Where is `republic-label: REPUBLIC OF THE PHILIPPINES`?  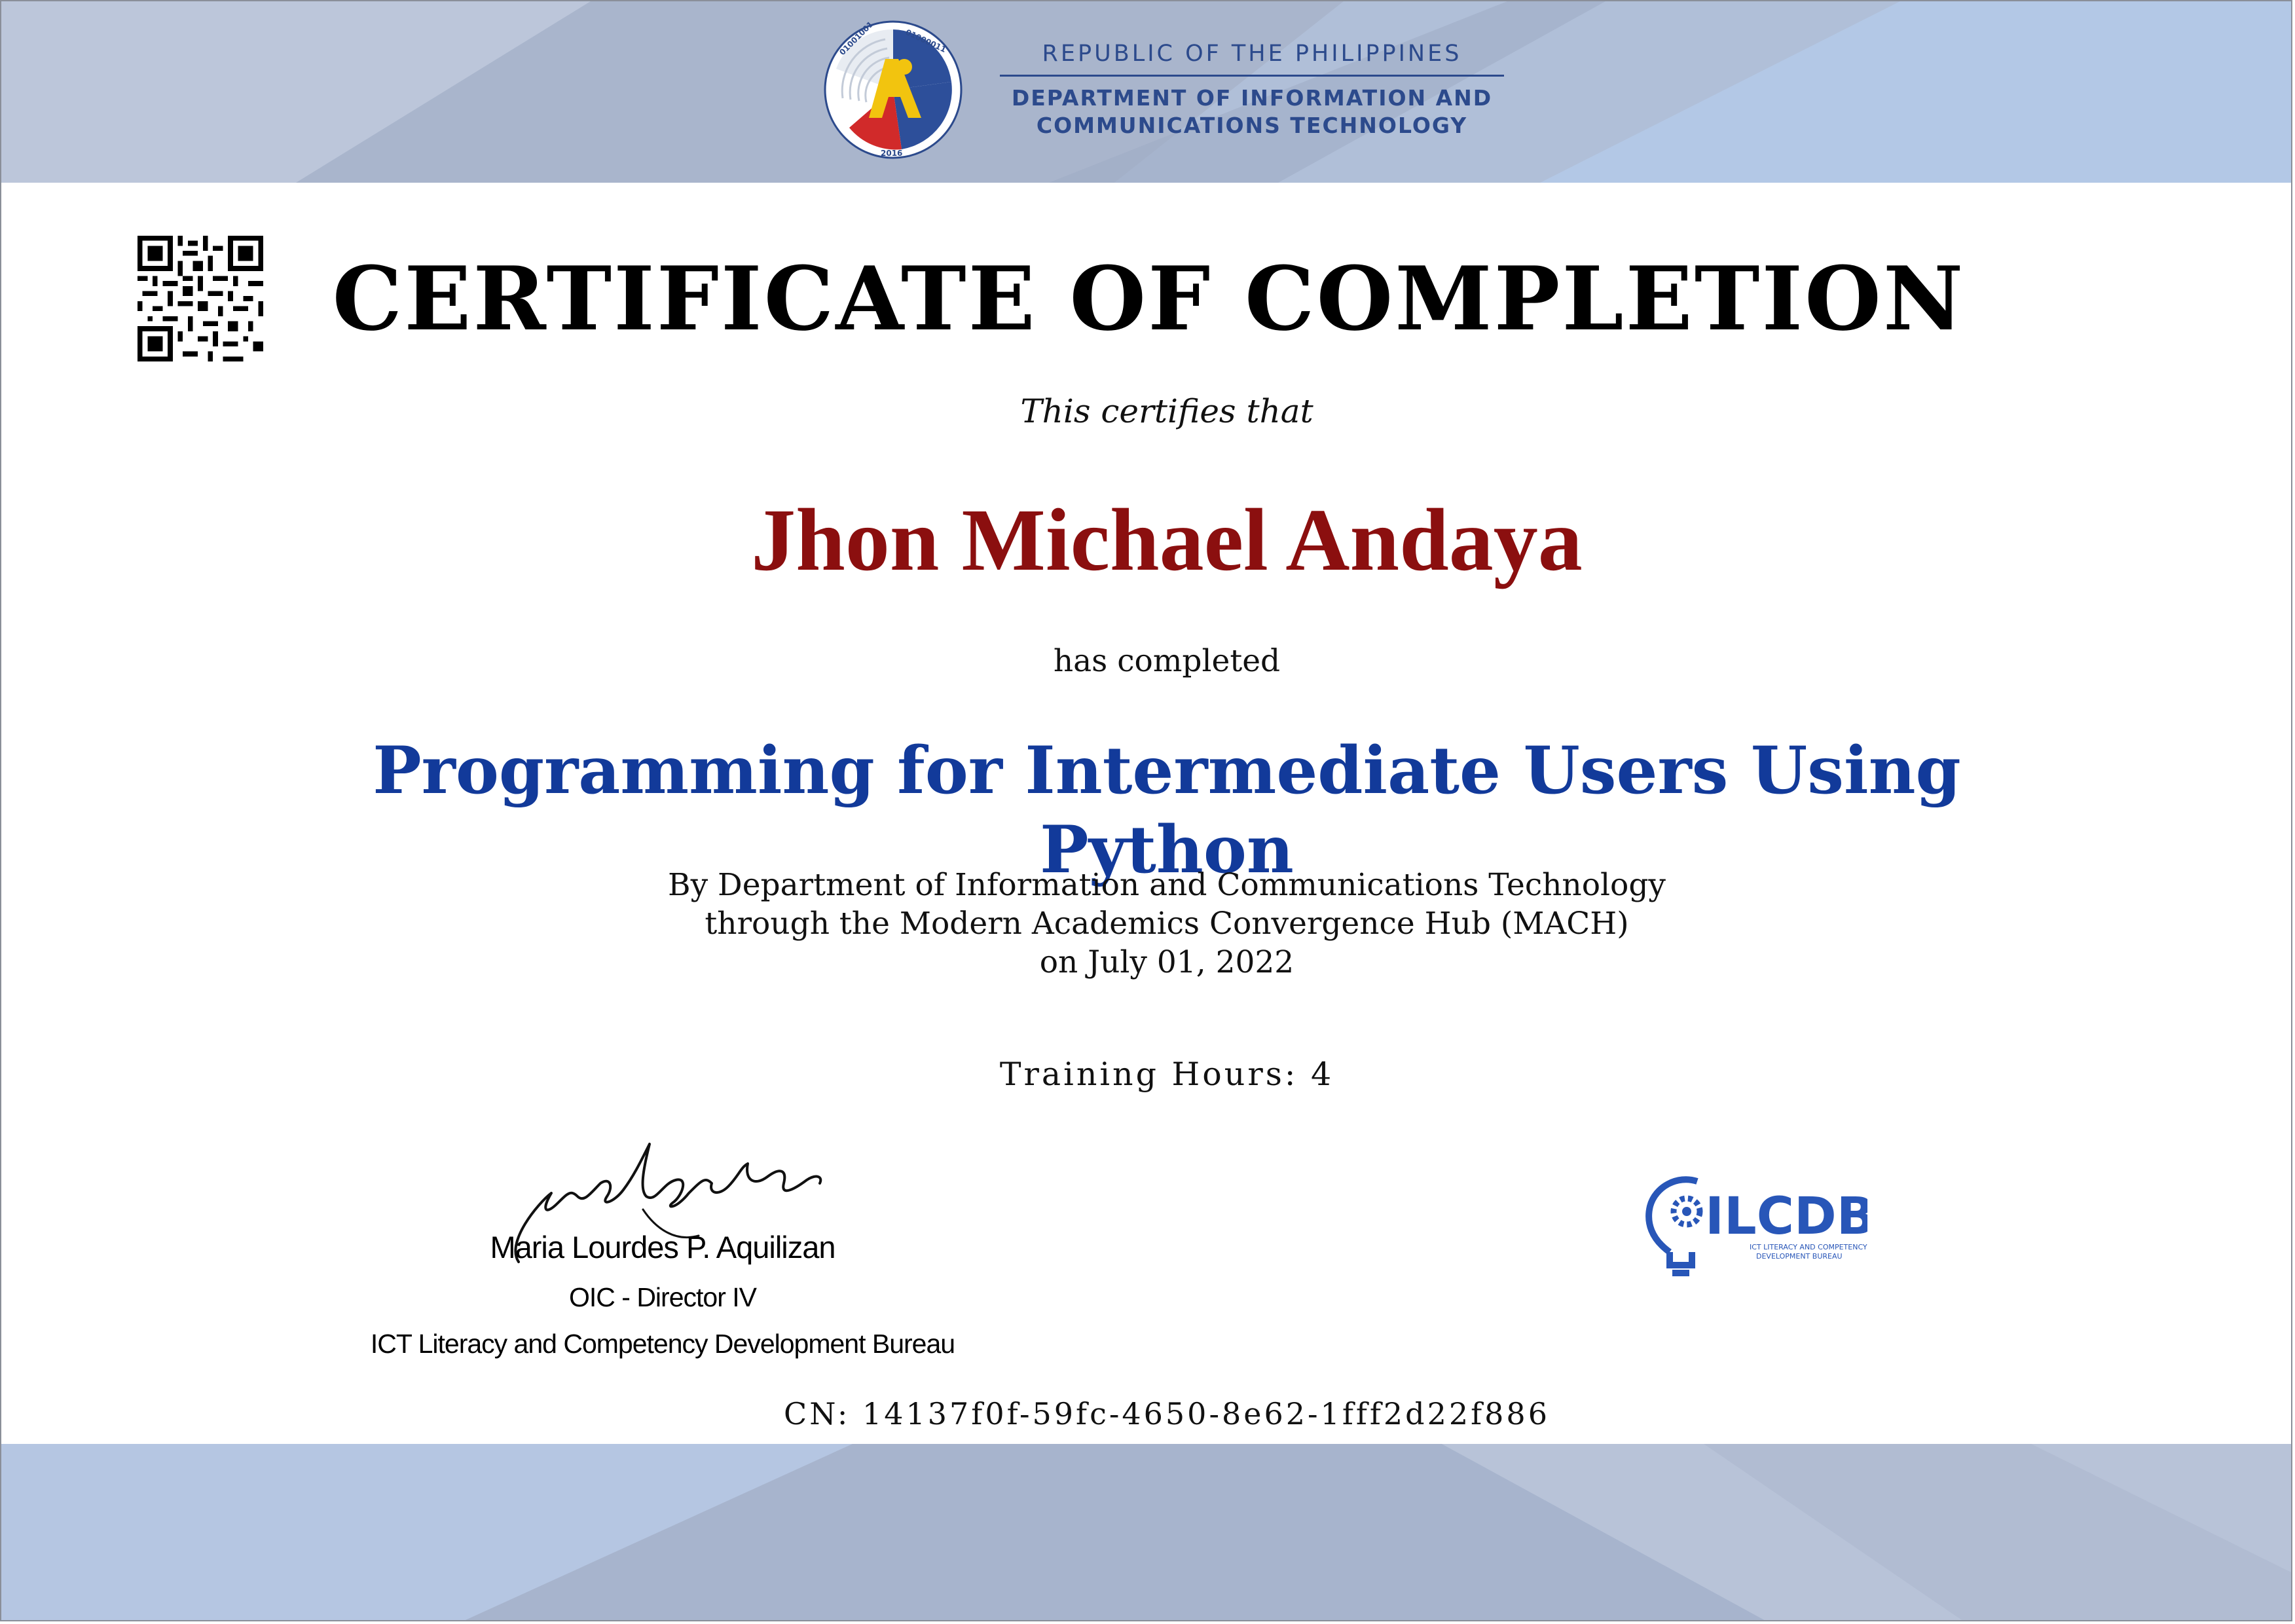 republic-label: REPUBLIC OF THE PHILIPPINES is located at coordinates (1252, 59).